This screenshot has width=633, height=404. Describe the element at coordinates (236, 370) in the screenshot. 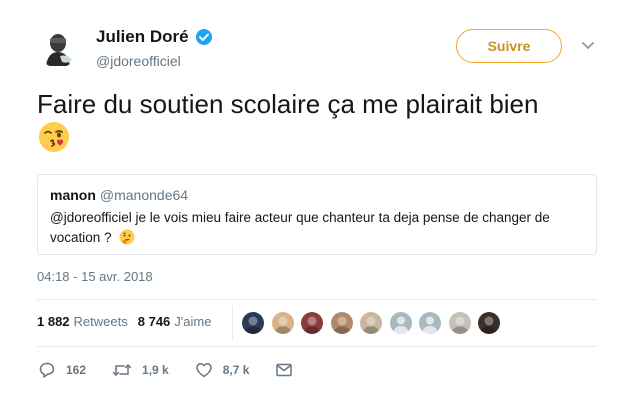

I see `like-count: 8,7 k` at that location.